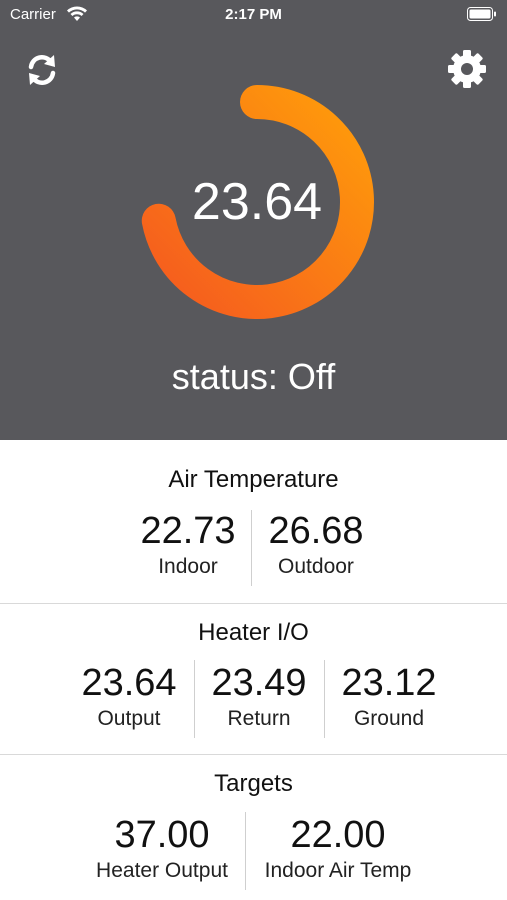 This screenshot has width=507, height=900. What do you see at coordinates (259, 683) in the screenshot?
I see `heater-return-value: 23.49` at bounding box center [259, 683].